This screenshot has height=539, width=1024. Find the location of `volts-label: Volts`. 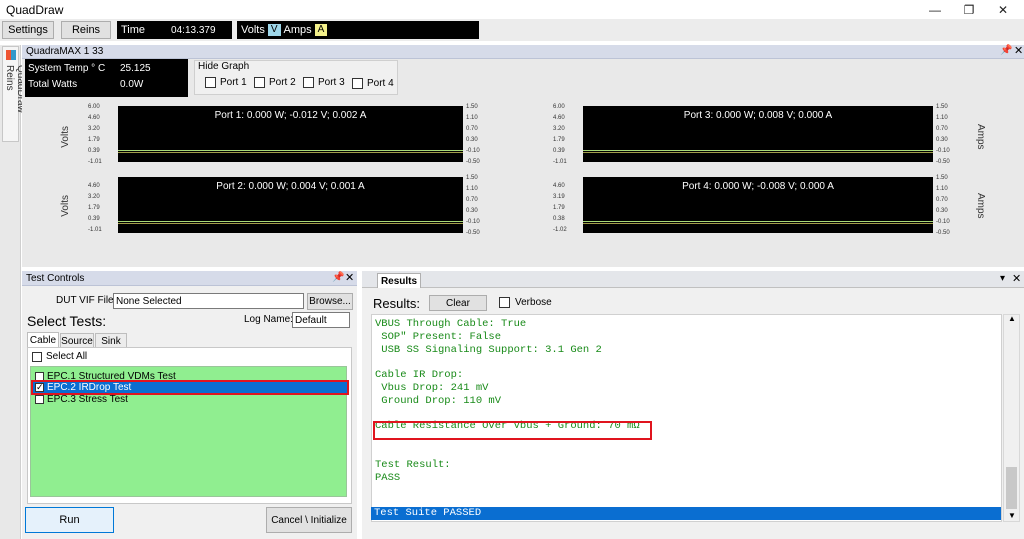

volts-label: Volts is located at coordinates (253, 30).